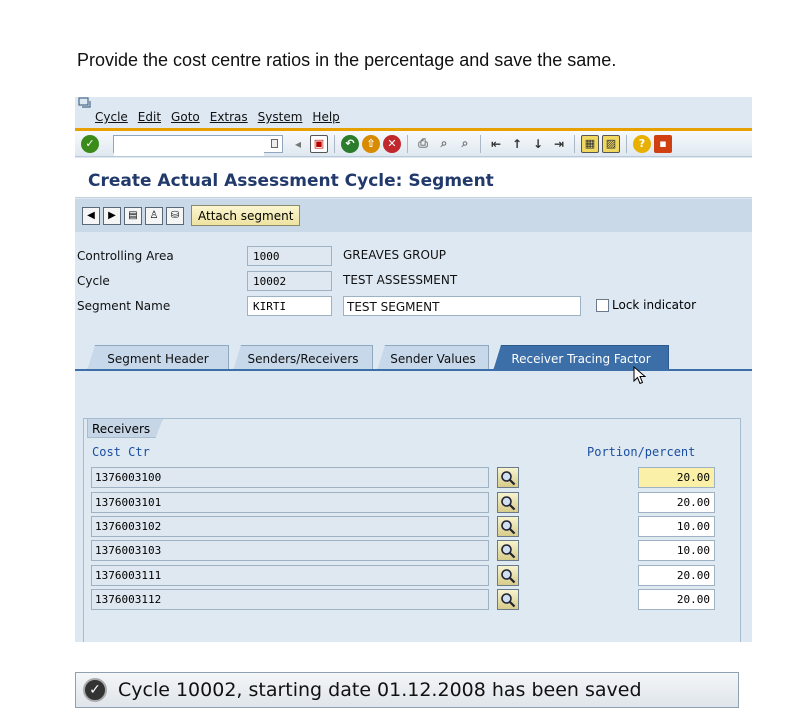 This screenshot has width=808, height=722. I want to click on segment-name-field: KIRTI, so click(289, 306).